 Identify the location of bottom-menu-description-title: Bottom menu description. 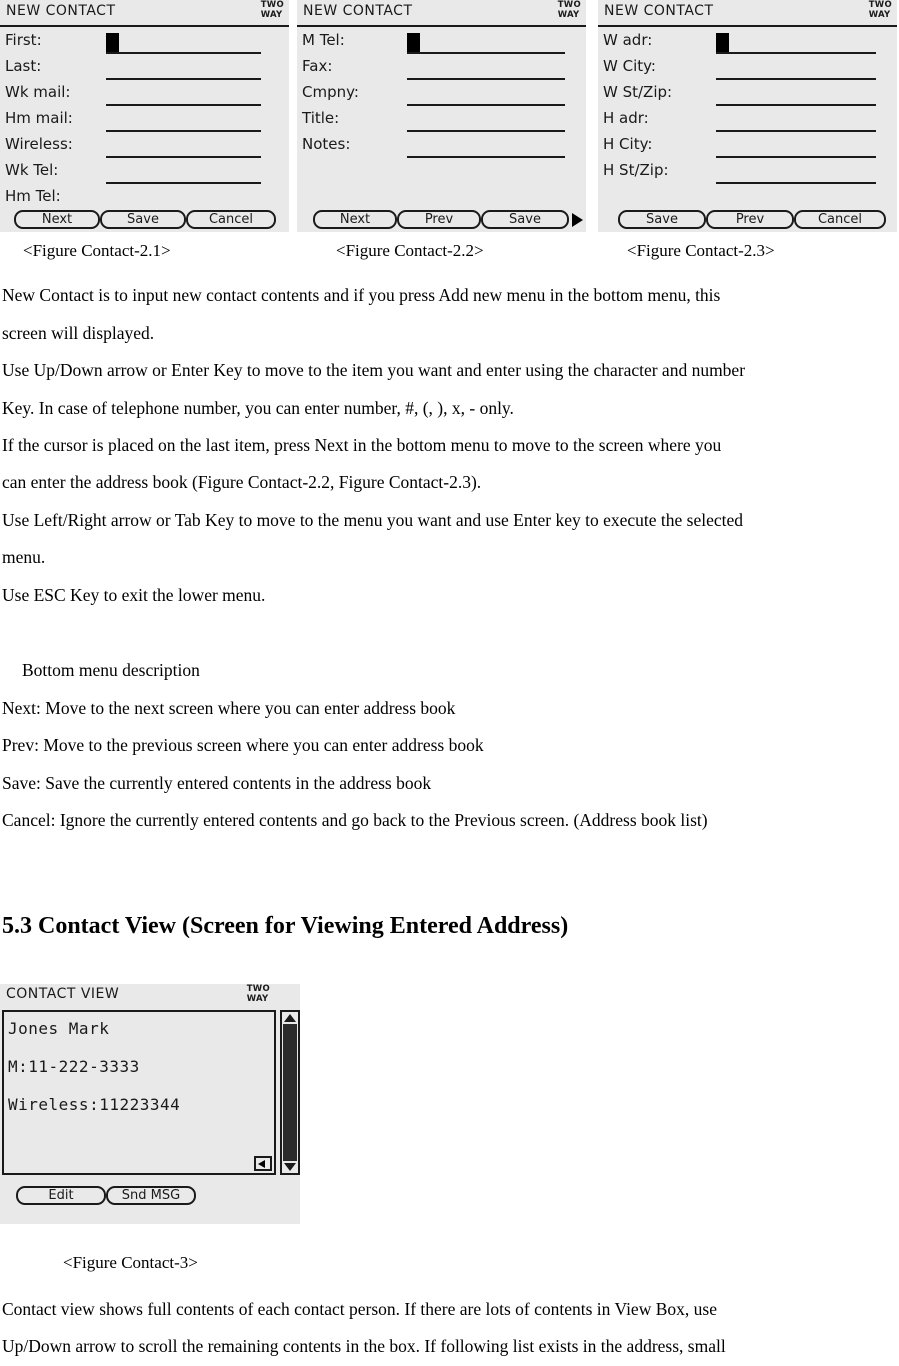
(111, 670).